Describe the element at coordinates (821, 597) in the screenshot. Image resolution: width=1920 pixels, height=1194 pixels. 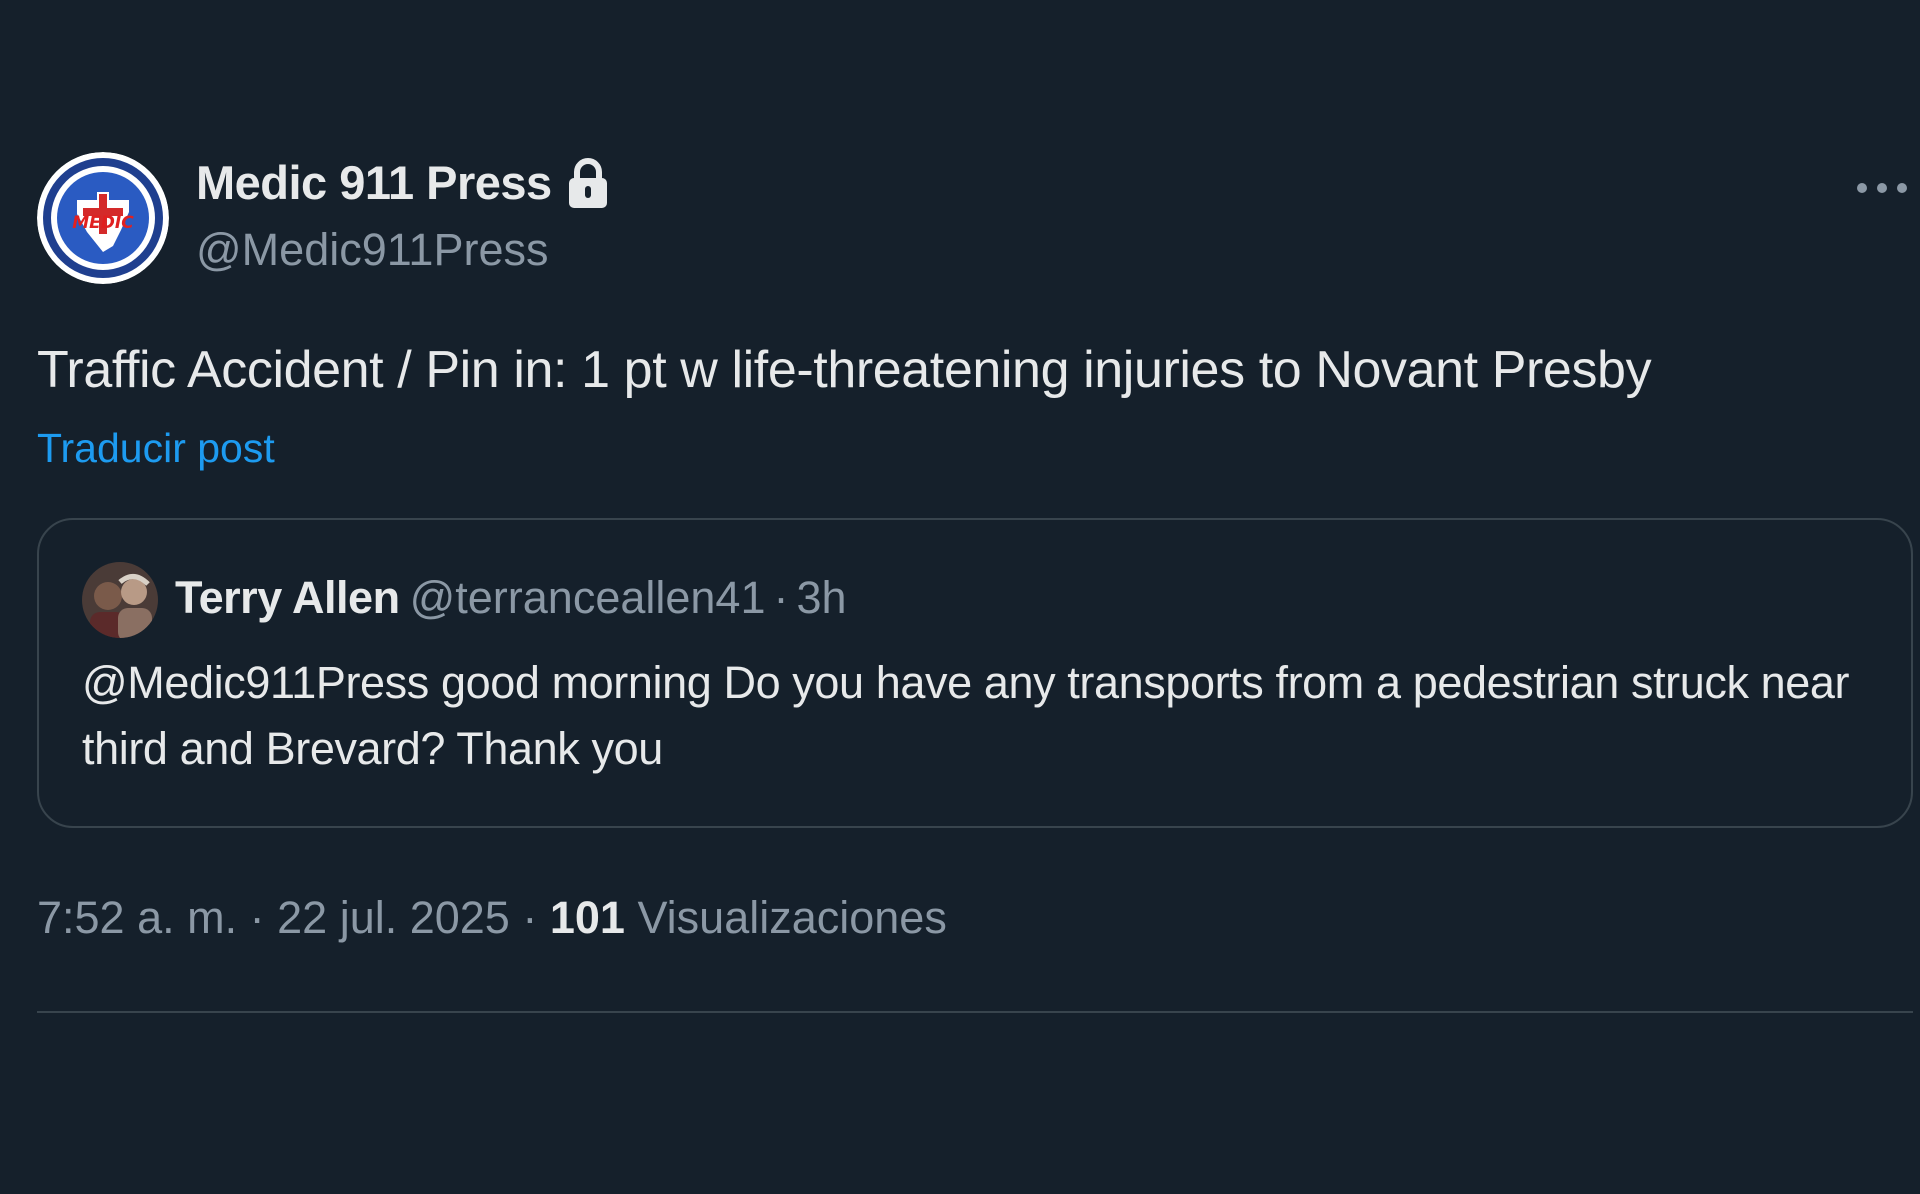
I see `quote-timestamp: 3h` at that location.